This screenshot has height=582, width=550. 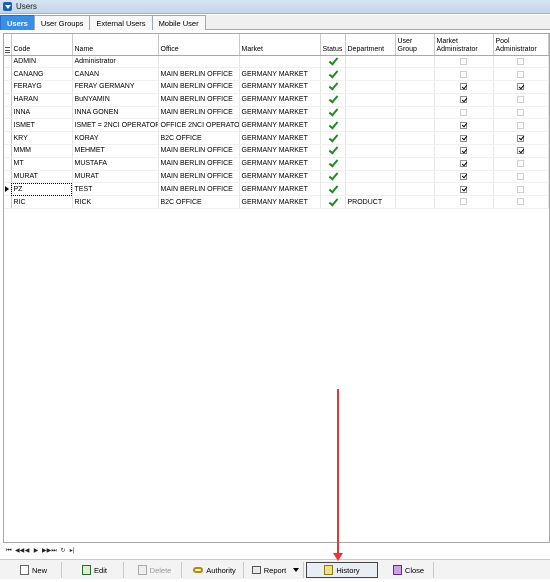 What do you see at coordinates (42, 164) in the screenshot?
I see `cell-code: MT` at bounding box center [42, 164].